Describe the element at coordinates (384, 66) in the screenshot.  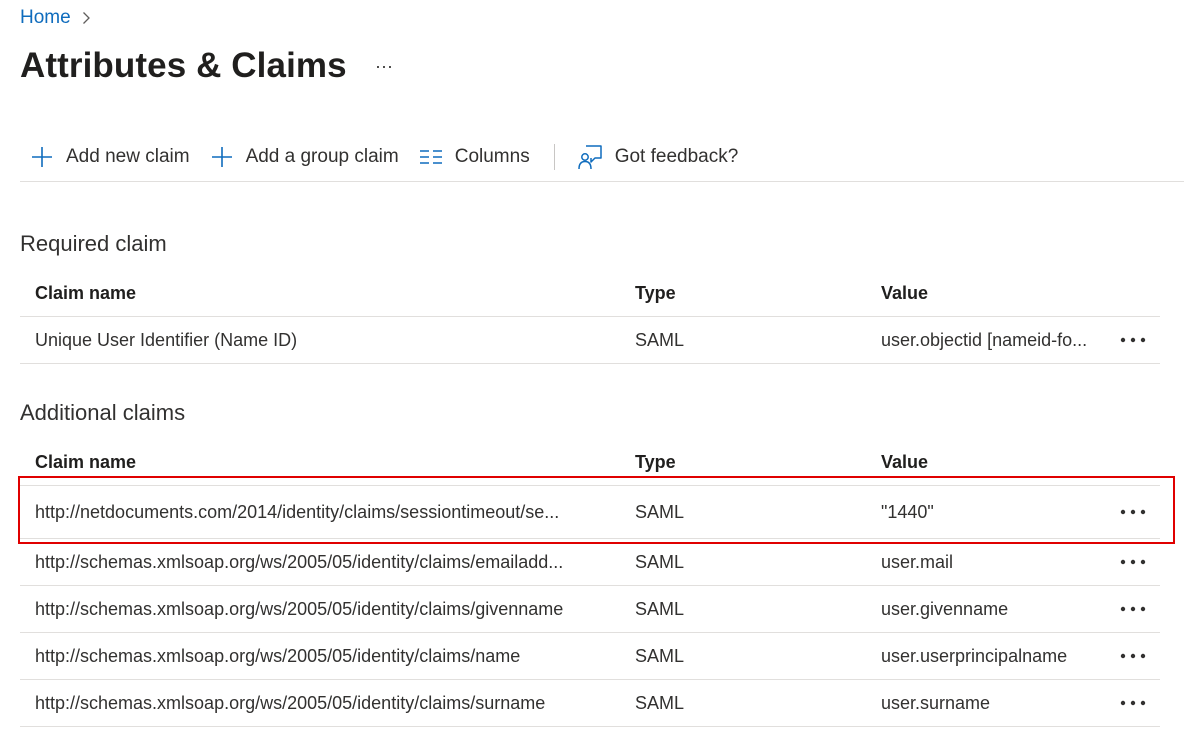
I see `page-more-options-button: ···` at that location.